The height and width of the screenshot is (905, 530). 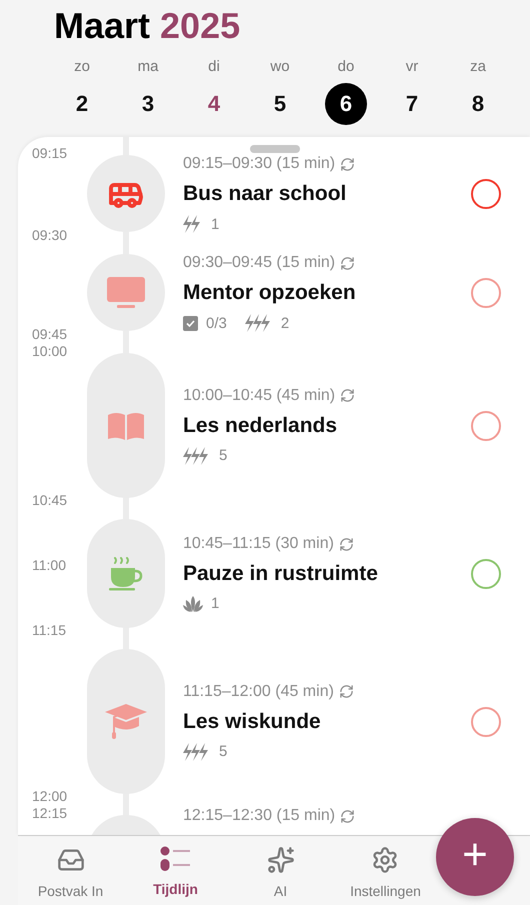 I want to click on weekday-label: ma, so click(x=148, y=66).